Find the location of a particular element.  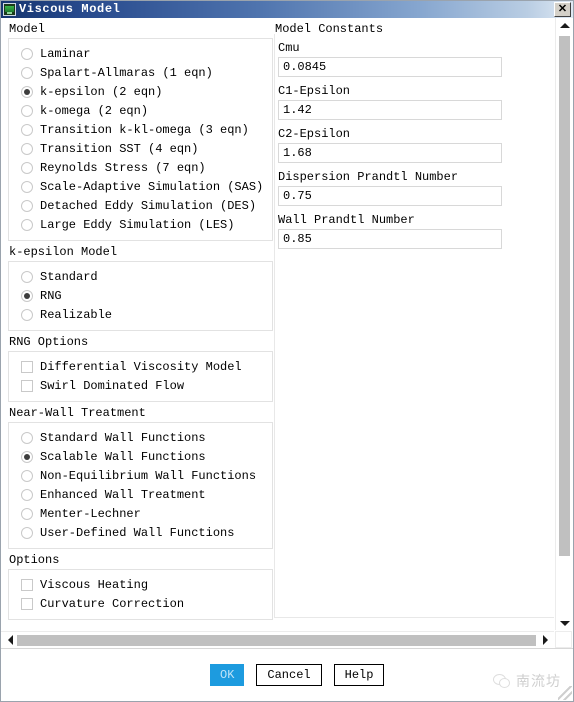

near-wall-option-non-equilibrium: Non-Equilibrium Wall Functions is located at coordinates (140, 475).